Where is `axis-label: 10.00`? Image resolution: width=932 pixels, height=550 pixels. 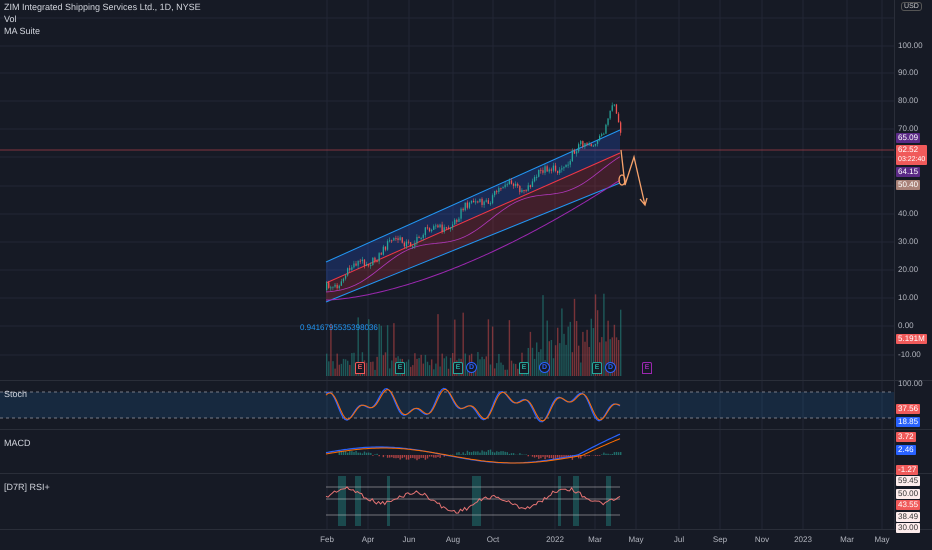 axis-label: 10.00 is located at coordinates (908, 298).